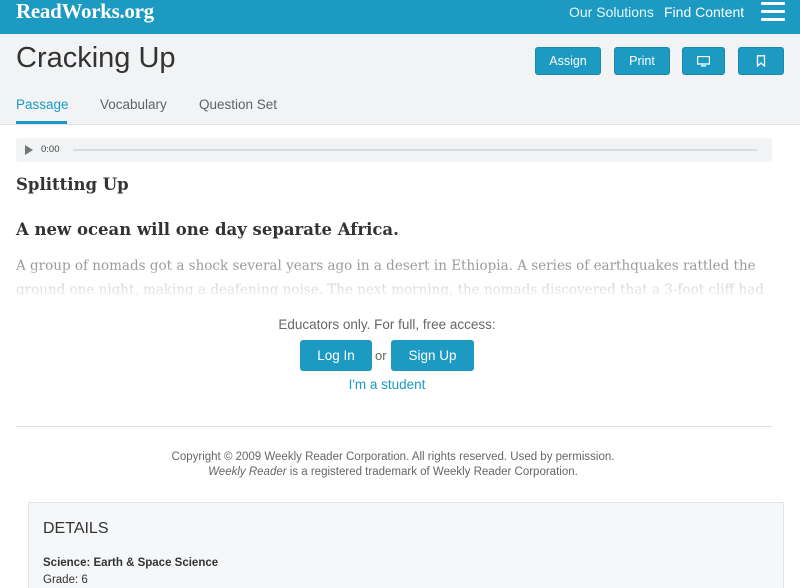  What do you see at coordinates (642, 61) in the screenshot?
I see `print-button: Print` at bounding box center [642, 61].